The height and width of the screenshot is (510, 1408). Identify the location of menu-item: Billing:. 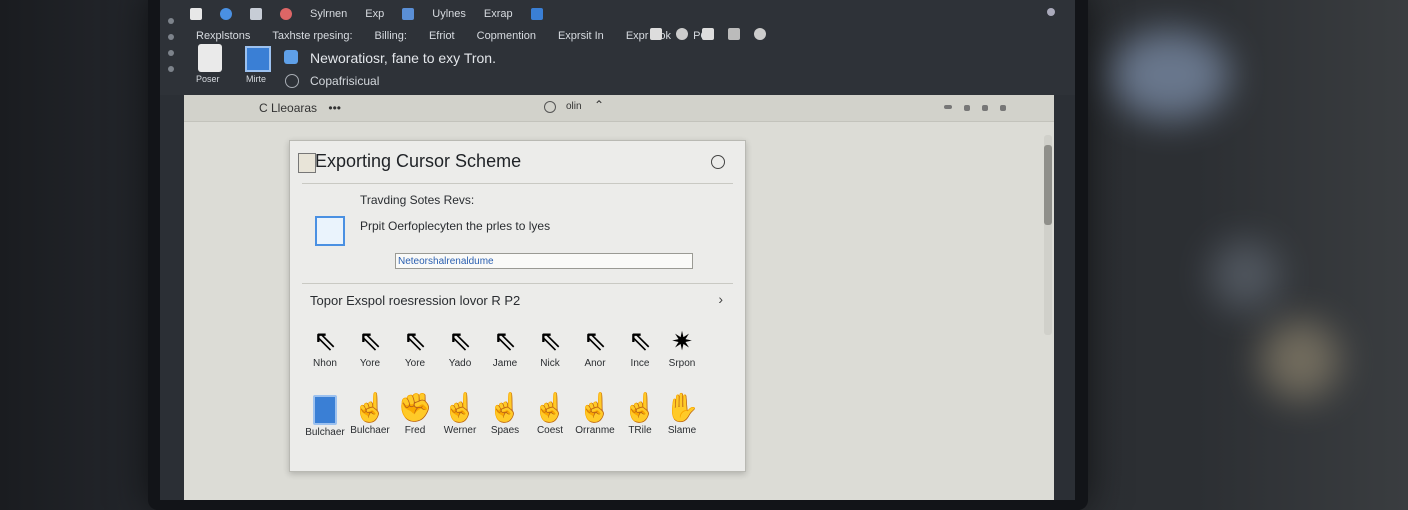
(391, 36).